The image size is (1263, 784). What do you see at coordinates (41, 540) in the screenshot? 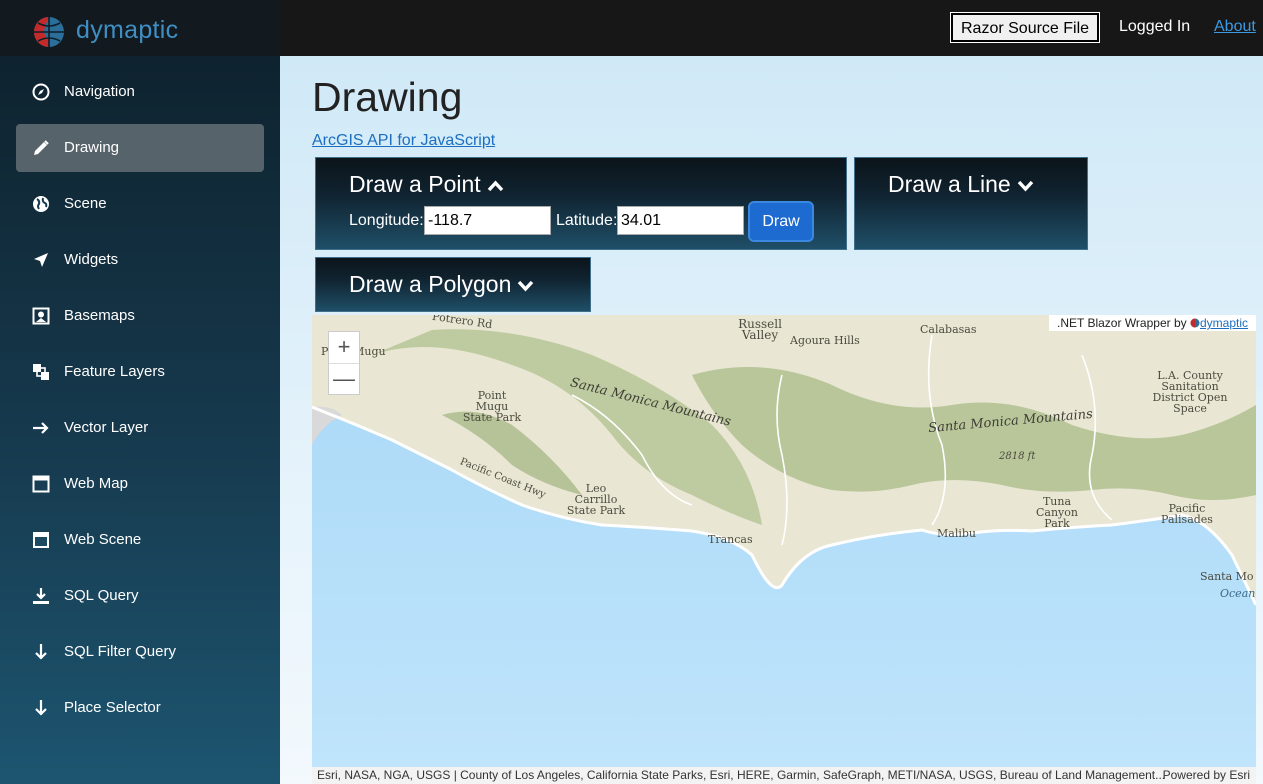
I see `panel-window-icon` at bounding box center [41, 540].